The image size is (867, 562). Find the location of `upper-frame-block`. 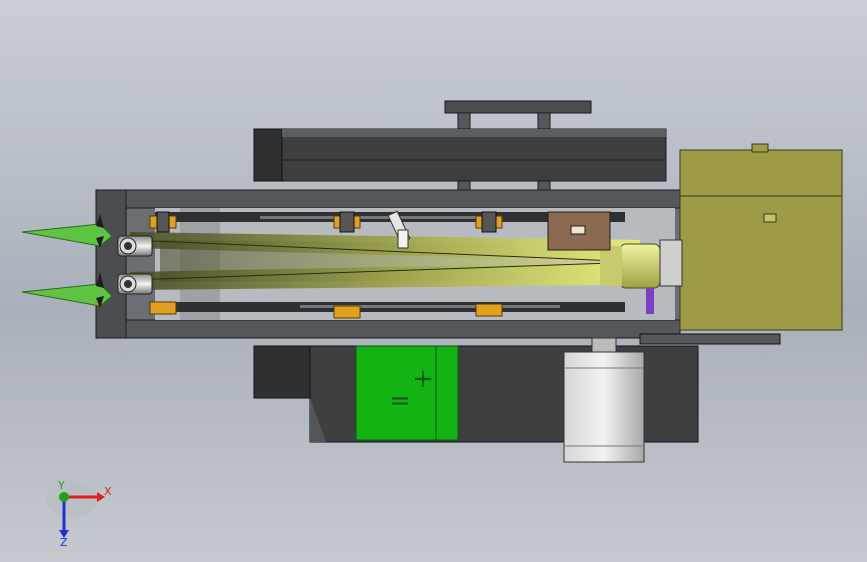

upper-frame-block is located at coordinates (460, 155).